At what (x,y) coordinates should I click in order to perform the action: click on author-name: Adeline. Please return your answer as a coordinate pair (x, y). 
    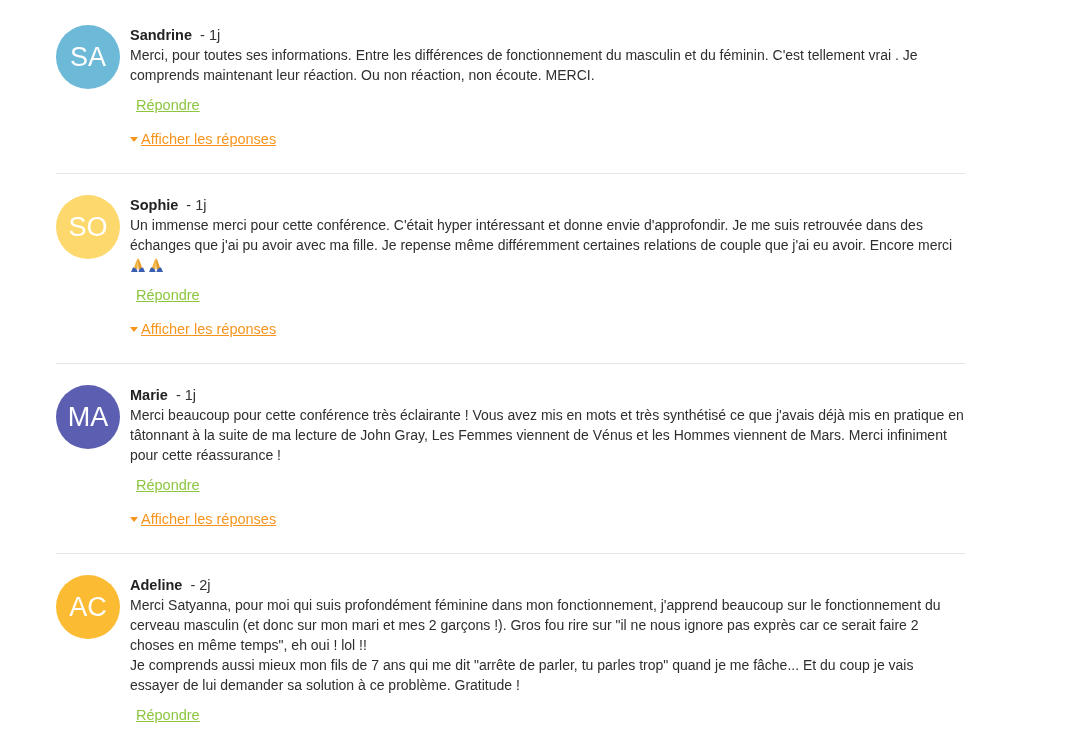
    Looking at the image, I should click on (156, 585).